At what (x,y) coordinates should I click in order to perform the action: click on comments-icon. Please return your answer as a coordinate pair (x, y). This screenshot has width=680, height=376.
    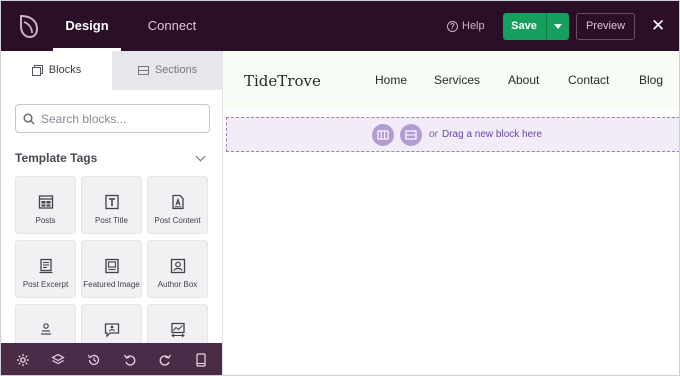
    Looking at the image, I should click on (112, 330).